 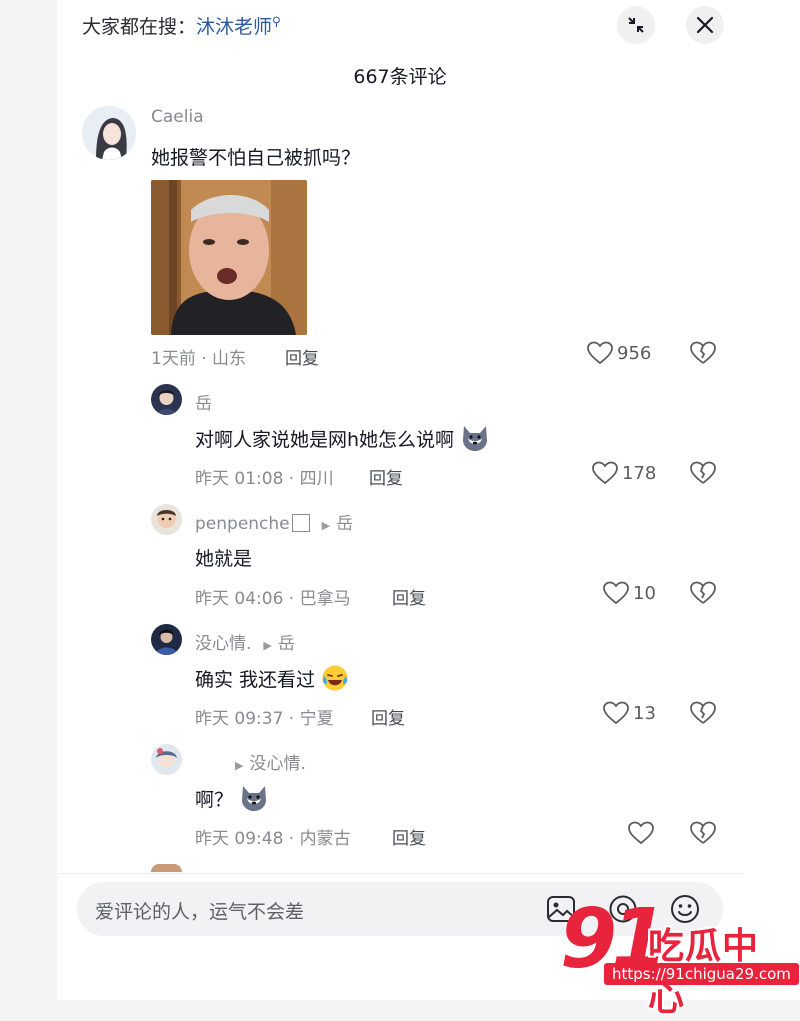 What do you see at coordinates (139, 27) in the screenshot?
I see `search-prefix: 大家都在搜：` at bounding box center [139, 27].